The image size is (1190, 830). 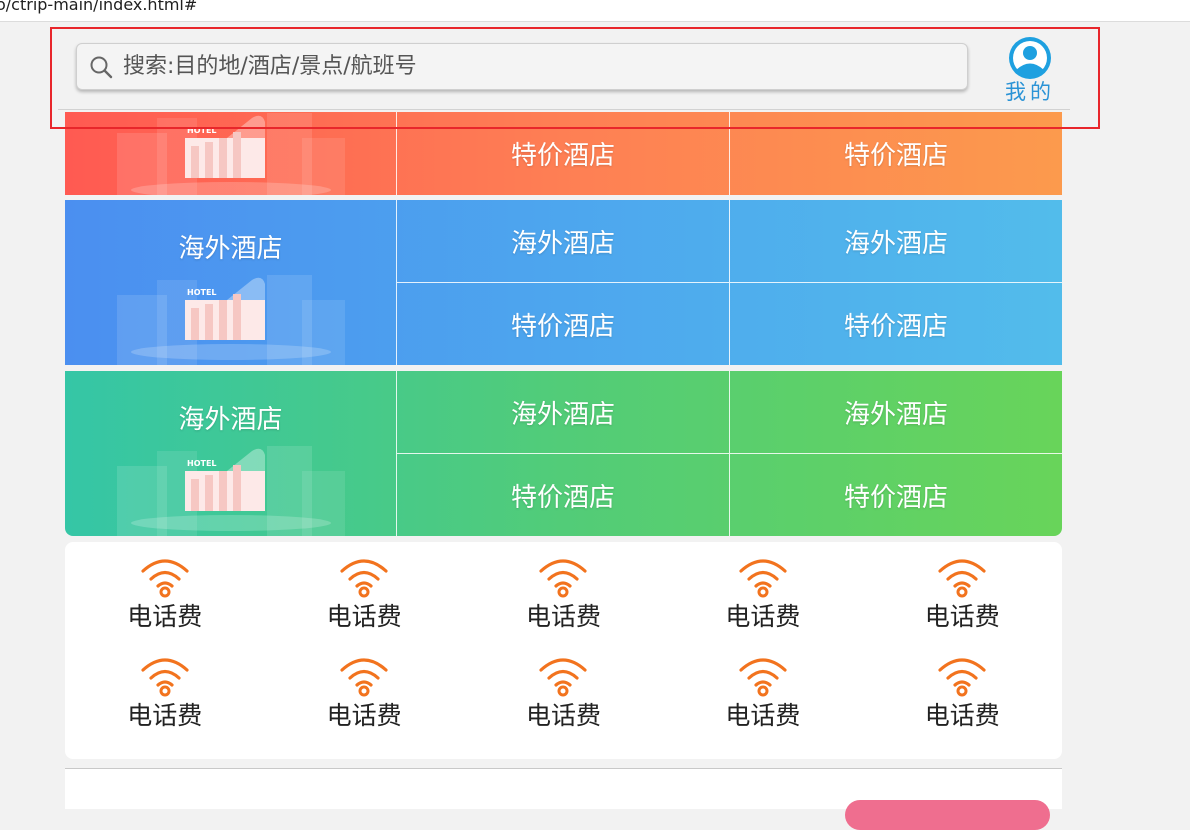 I want to click on my-account-button: 我的, so click(x=1030, y=72).